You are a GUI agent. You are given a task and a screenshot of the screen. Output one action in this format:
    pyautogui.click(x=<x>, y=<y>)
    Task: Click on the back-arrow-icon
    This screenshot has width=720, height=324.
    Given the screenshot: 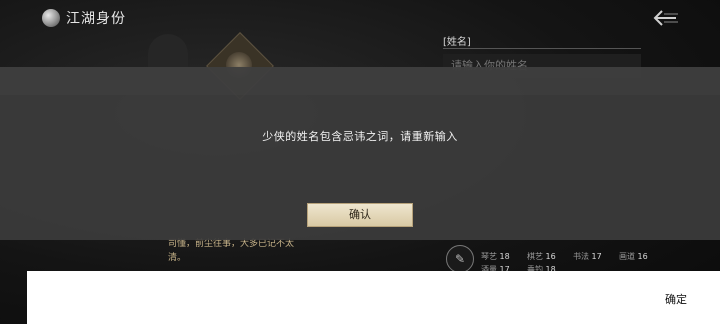 What is the action you would take?
    pyautogui.click(x=665, y=18)
    